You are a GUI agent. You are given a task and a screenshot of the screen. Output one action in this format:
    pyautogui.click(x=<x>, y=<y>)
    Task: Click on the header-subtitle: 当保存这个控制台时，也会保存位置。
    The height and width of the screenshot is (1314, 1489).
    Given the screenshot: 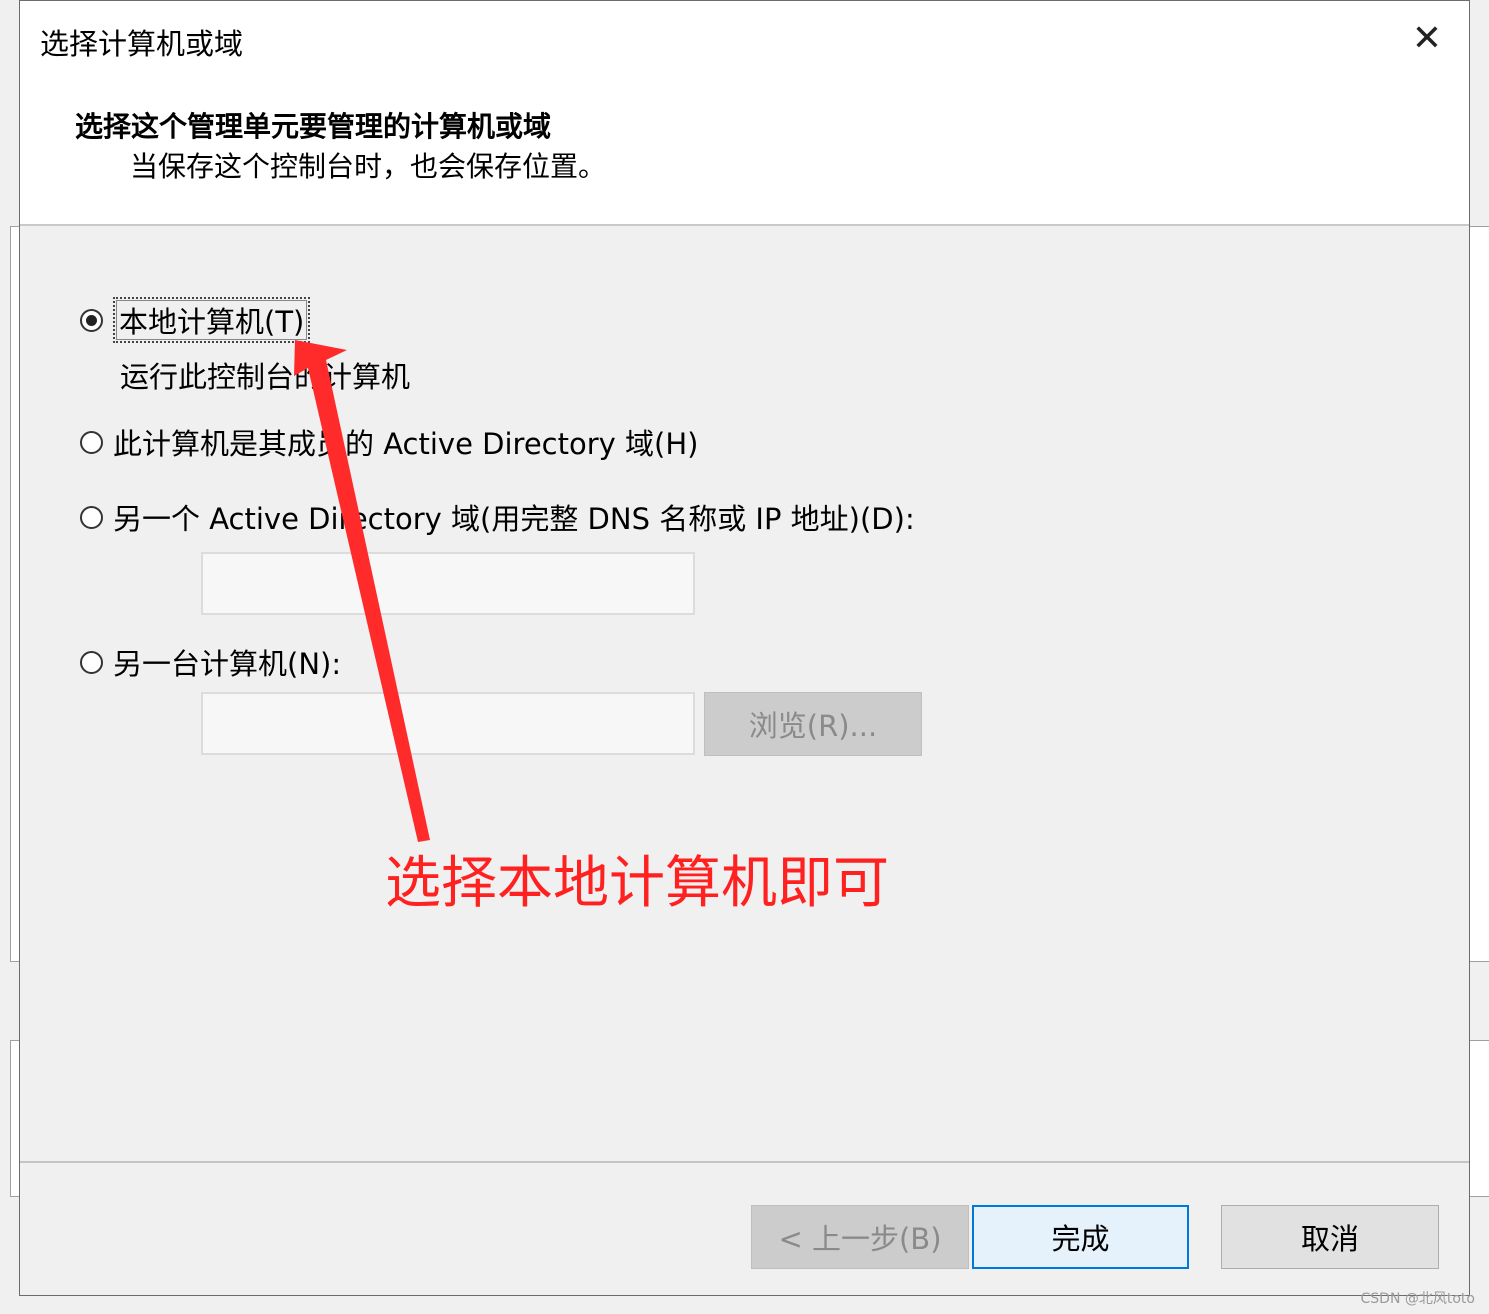 What is the action you would take?
    pyautogui.click(x=368, y=166)
    